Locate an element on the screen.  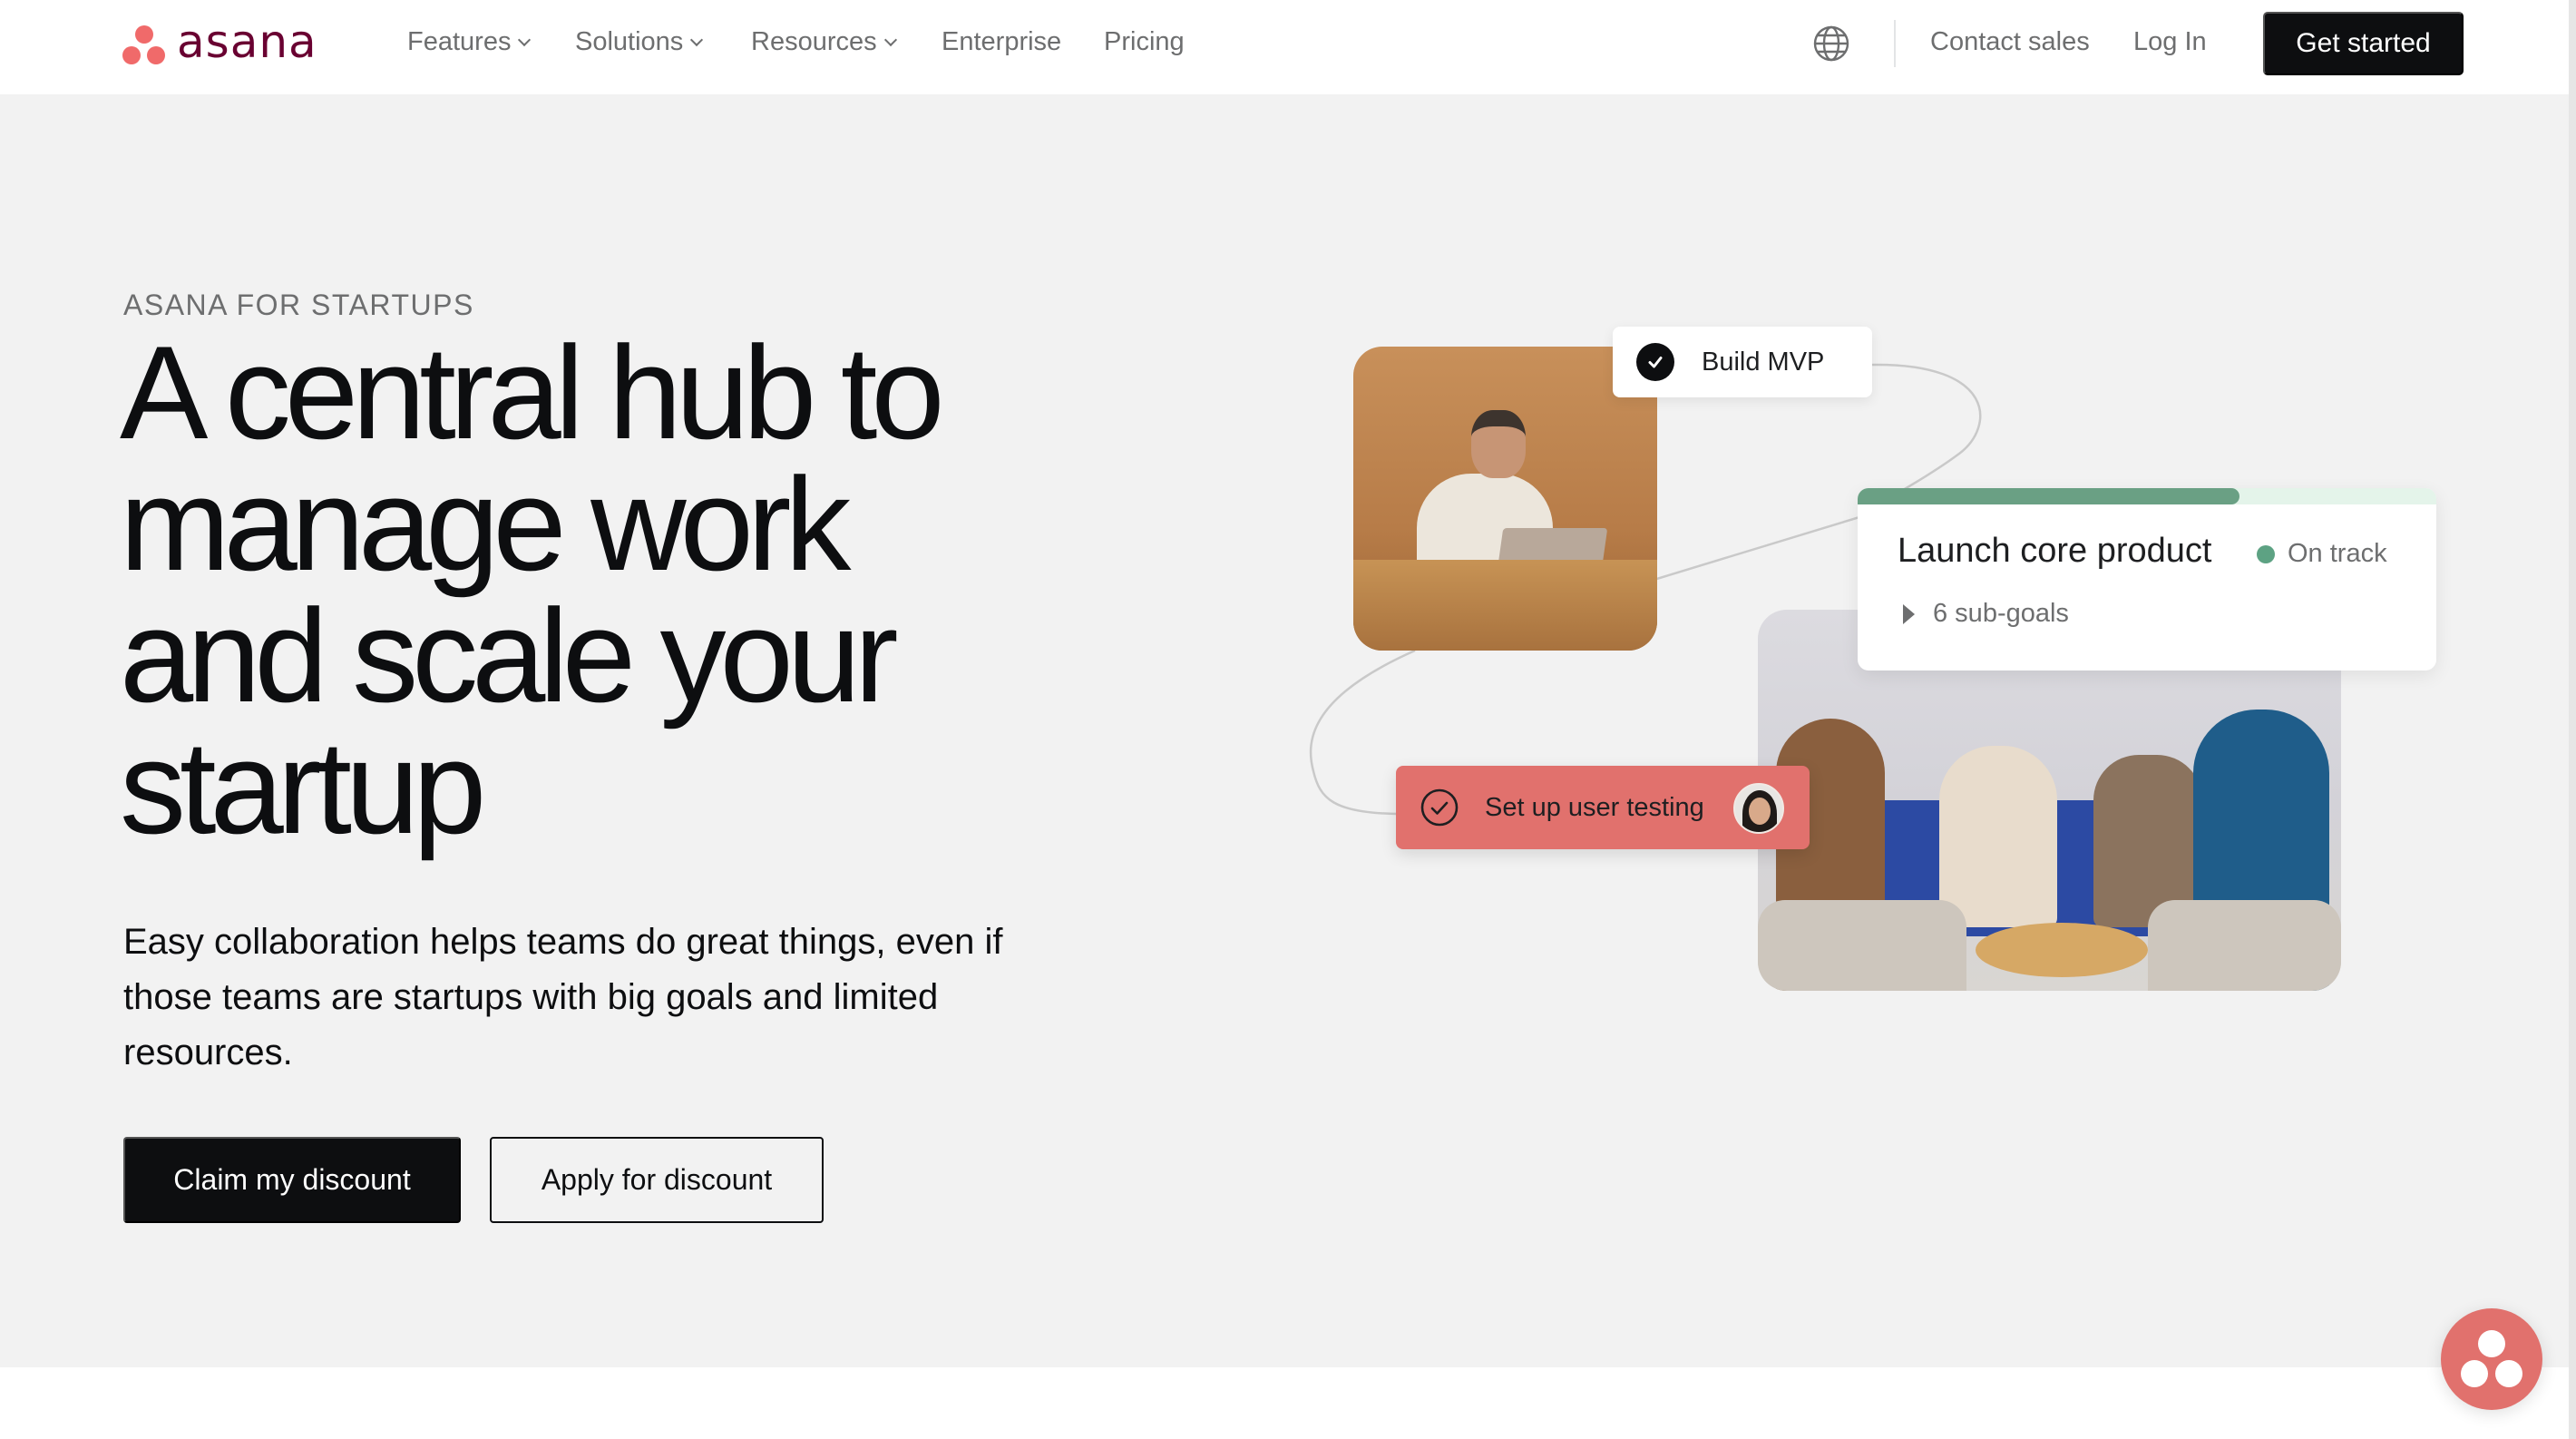
goal-progress-bar is located at coordinates (2147, 496).